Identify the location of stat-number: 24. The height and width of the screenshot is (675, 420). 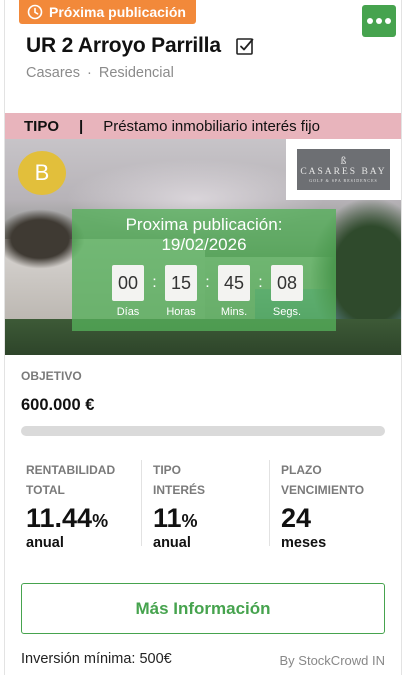
(296, 518).